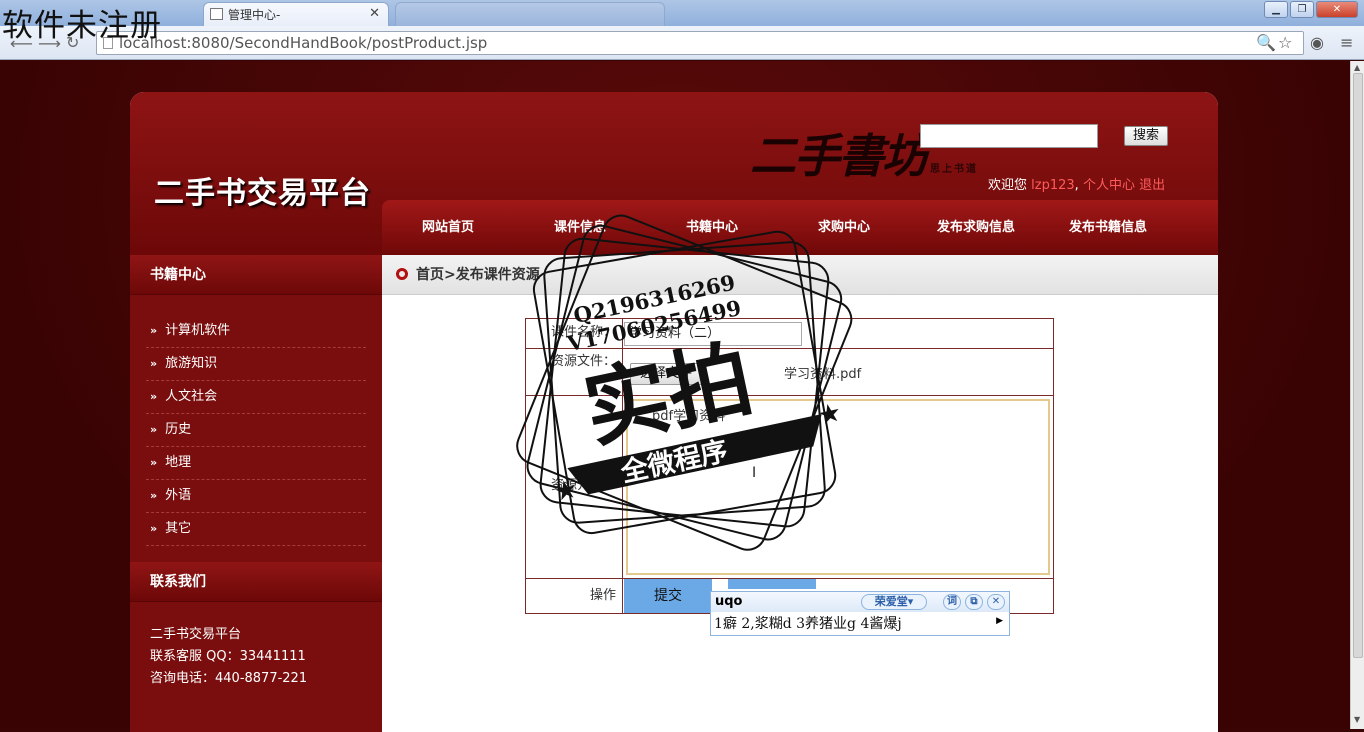 Image resolution: width=1364 pixels, height=732 pixels. Describe the element at coordinates (1357, 719) in the screenshot. I see `scroll-down-icon: ▼` at that location.